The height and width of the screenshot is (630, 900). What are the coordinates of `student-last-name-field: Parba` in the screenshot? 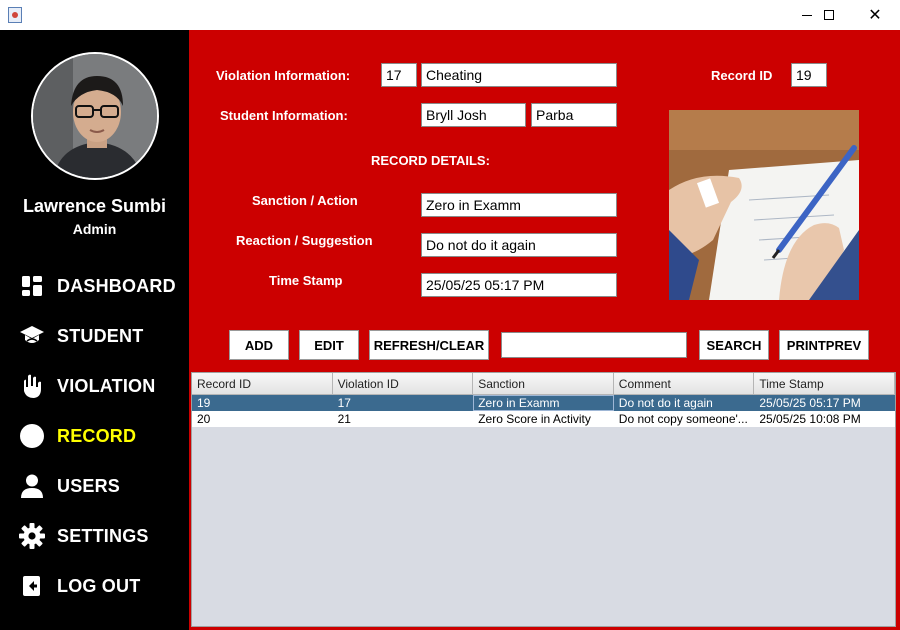 It's located at (574, 115).